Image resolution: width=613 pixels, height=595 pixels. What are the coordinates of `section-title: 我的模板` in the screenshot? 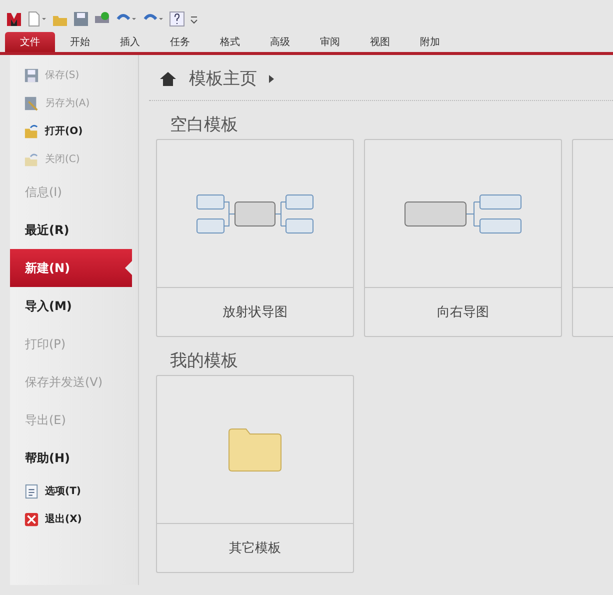 It's located at (204, 361).